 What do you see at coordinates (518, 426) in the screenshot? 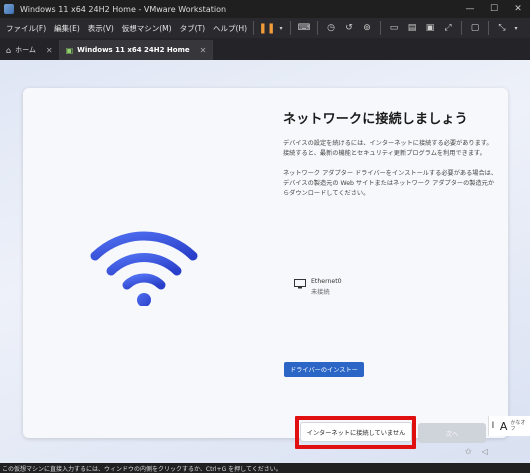
I see `ime-label: かなオフ` at bounding box center [518, 426].